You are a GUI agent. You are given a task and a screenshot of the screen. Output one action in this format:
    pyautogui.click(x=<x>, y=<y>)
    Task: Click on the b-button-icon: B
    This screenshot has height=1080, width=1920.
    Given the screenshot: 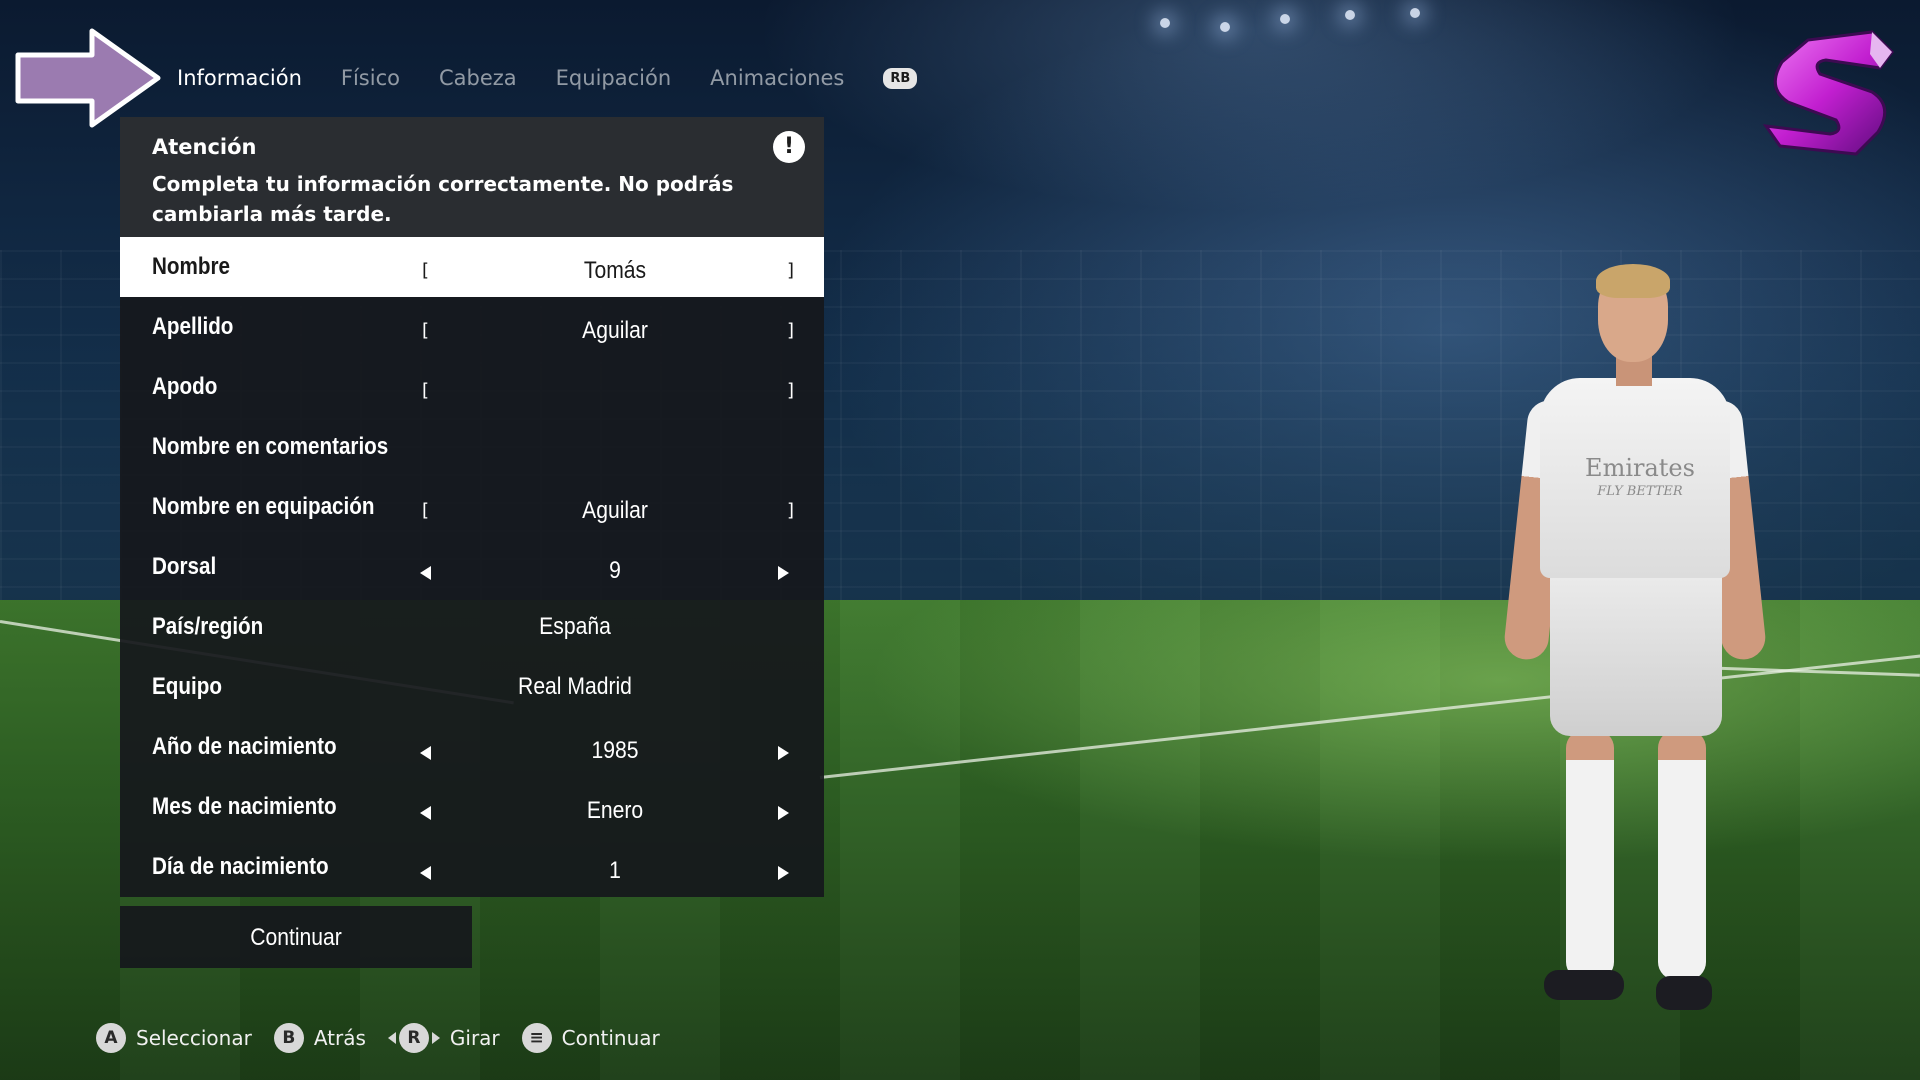 What is the action you would take?
    pyautogui.click(x=288, y=1038)
    